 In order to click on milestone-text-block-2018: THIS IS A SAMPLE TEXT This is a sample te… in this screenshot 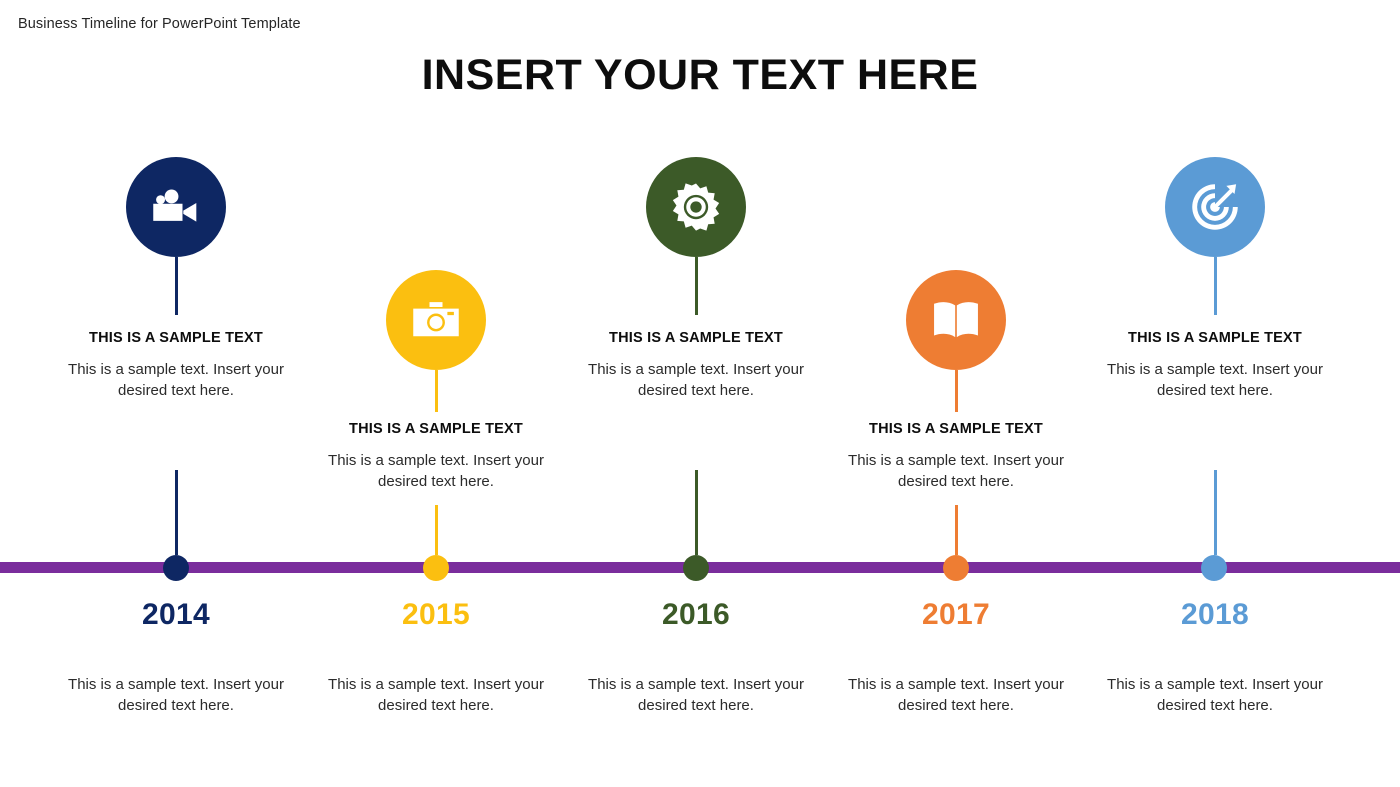, I will do `click(1215, 365)`.